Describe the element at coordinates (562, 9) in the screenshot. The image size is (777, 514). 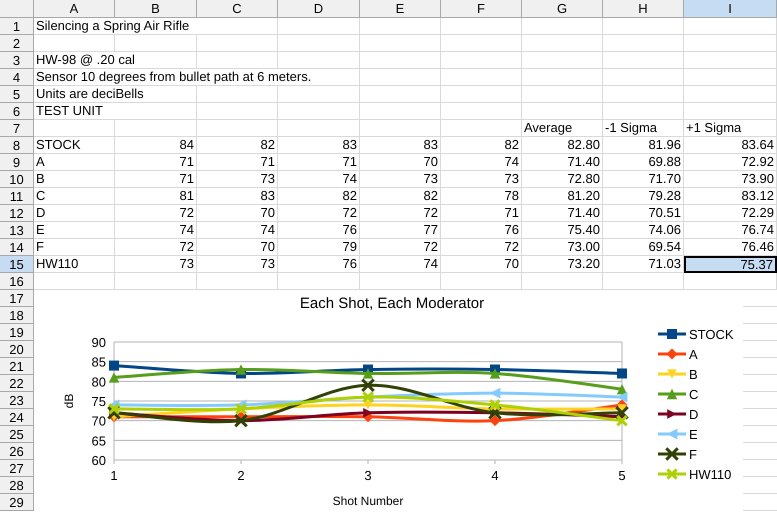
I see `column-header: G` at that location.